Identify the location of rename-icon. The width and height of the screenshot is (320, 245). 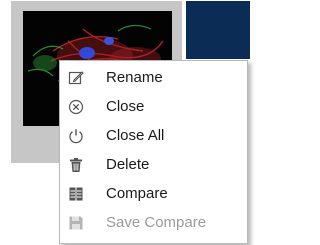
(76, 78).